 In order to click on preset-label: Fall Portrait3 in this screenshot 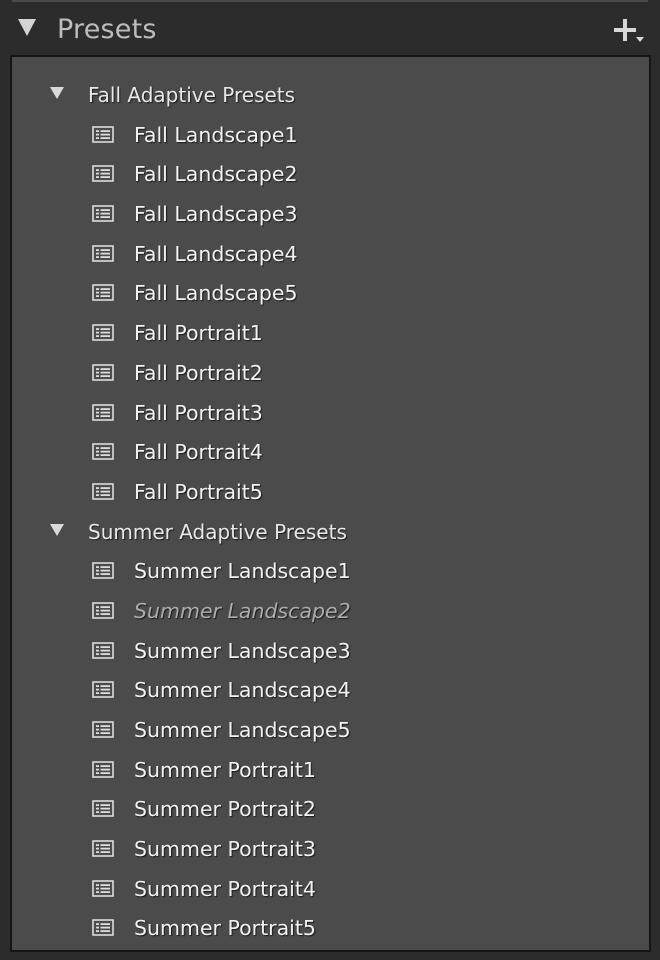, I will do `click(198, 413)`.